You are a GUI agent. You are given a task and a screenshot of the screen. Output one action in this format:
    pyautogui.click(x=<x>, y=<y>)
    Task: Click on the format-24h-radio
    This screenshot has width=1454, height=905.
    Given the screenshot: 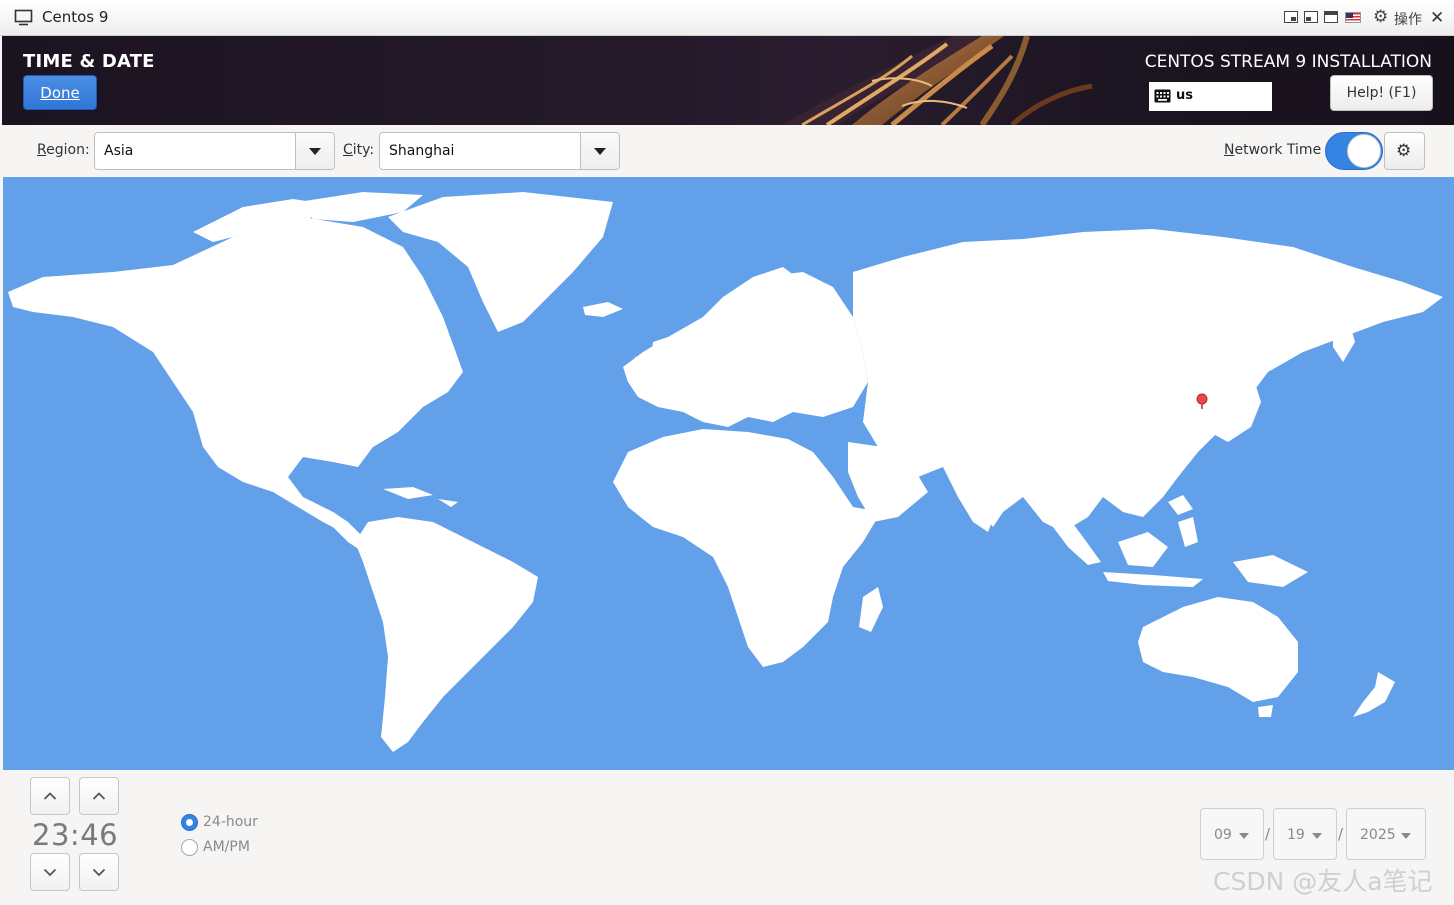 What is the action you would take?
    pyautogui.click(x=189, y=822)
    